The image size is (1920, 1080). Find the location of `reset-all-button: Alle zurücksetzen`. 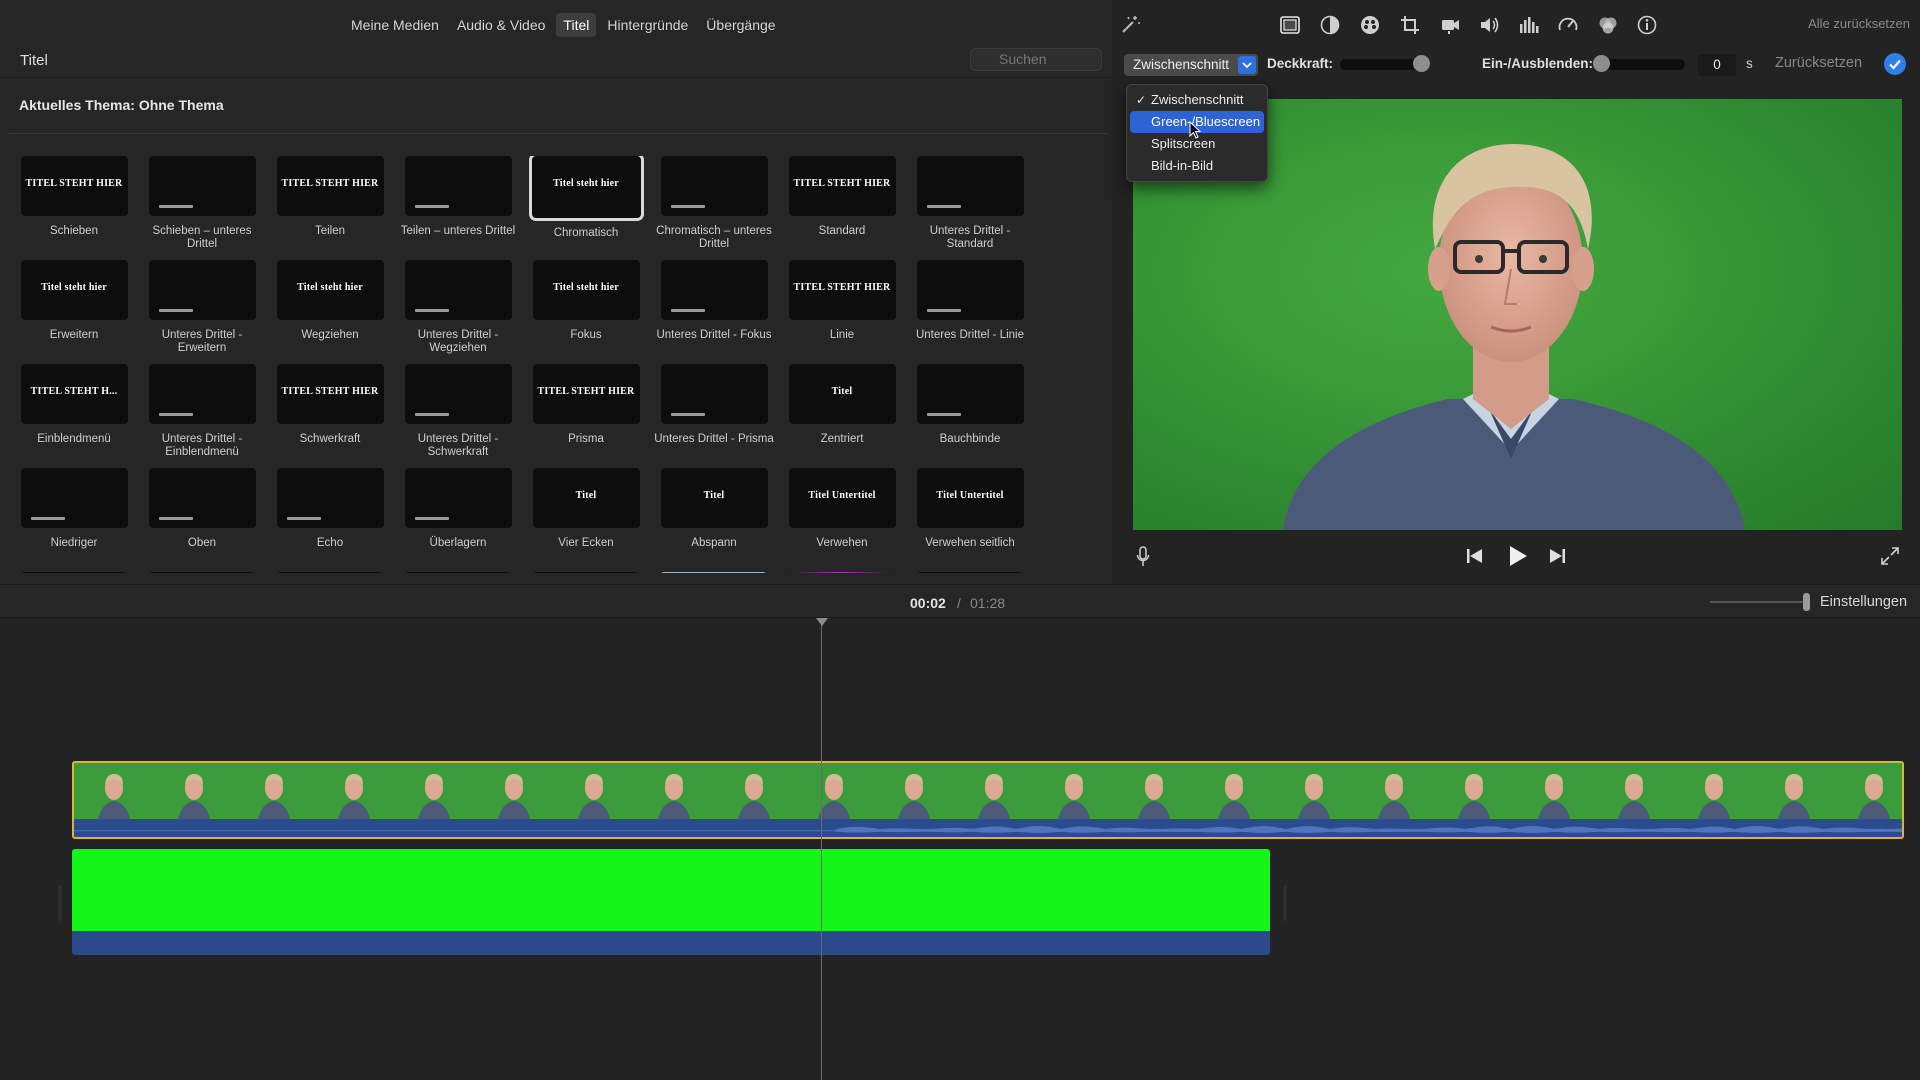

reset-all-button: Alle zurücksetzen is located at coordinates (1859, 23).